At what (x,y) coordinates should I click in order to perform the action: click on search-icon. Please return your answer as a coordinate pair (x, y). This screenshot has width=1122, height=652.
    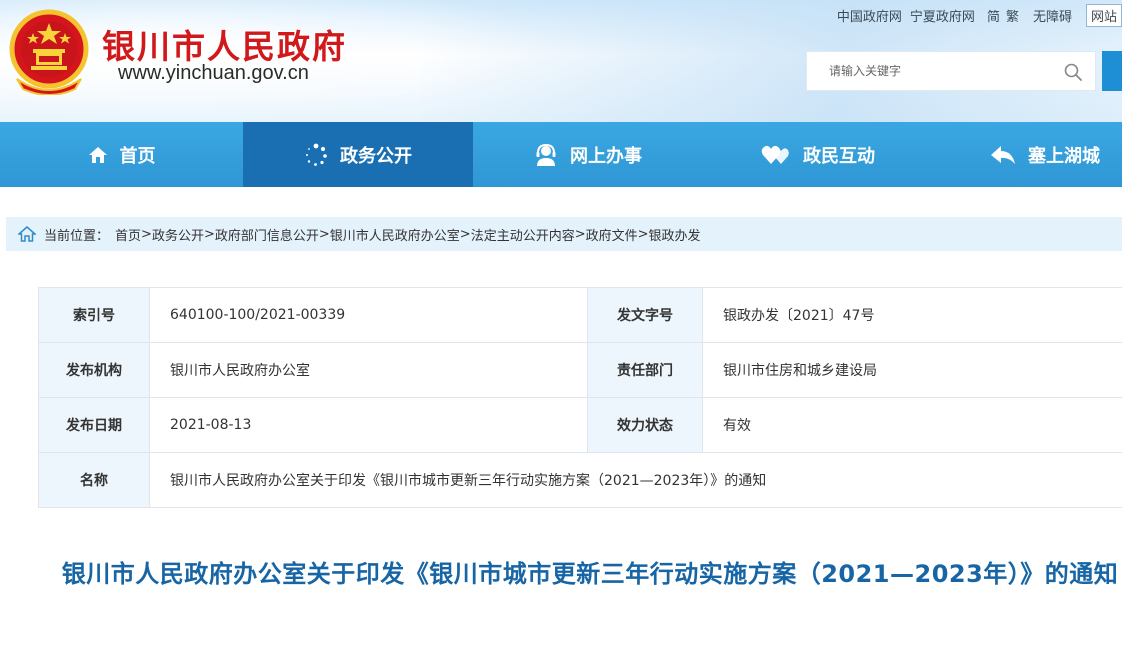
    Looking at the image, I should click on (1073, 72).